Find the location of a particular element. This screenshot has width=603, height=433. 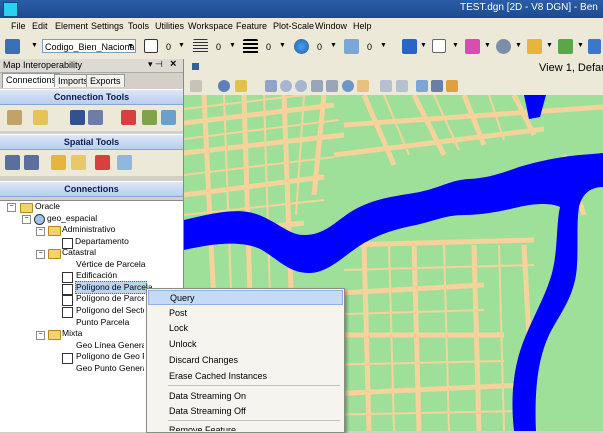

refresh-icon is located at coordinates (168, 117).